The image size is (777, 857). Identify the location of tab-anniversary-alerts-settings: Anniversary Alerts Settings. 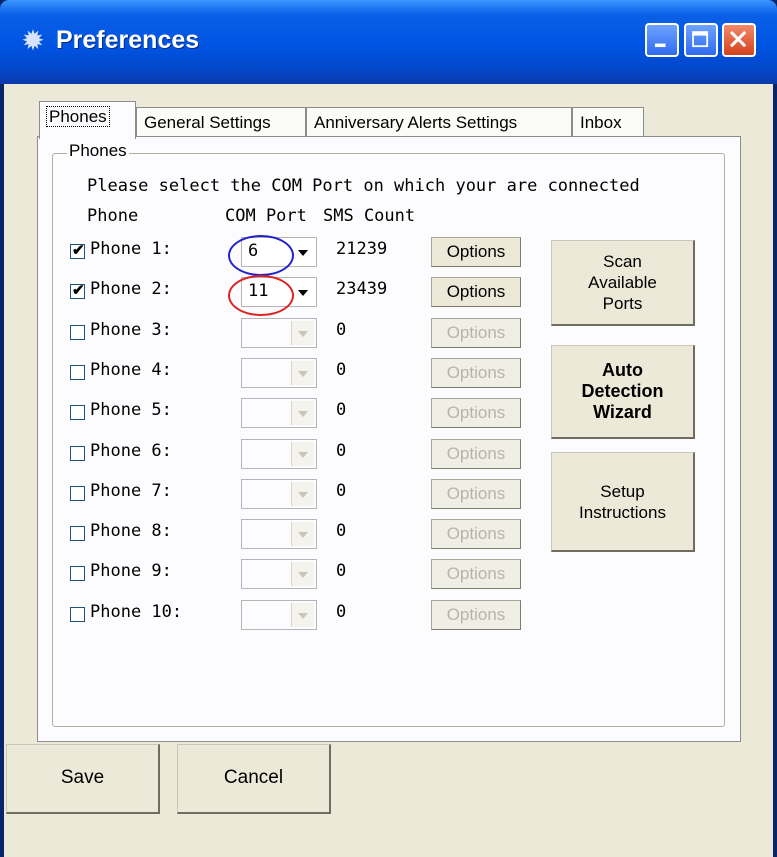
(439, 122).